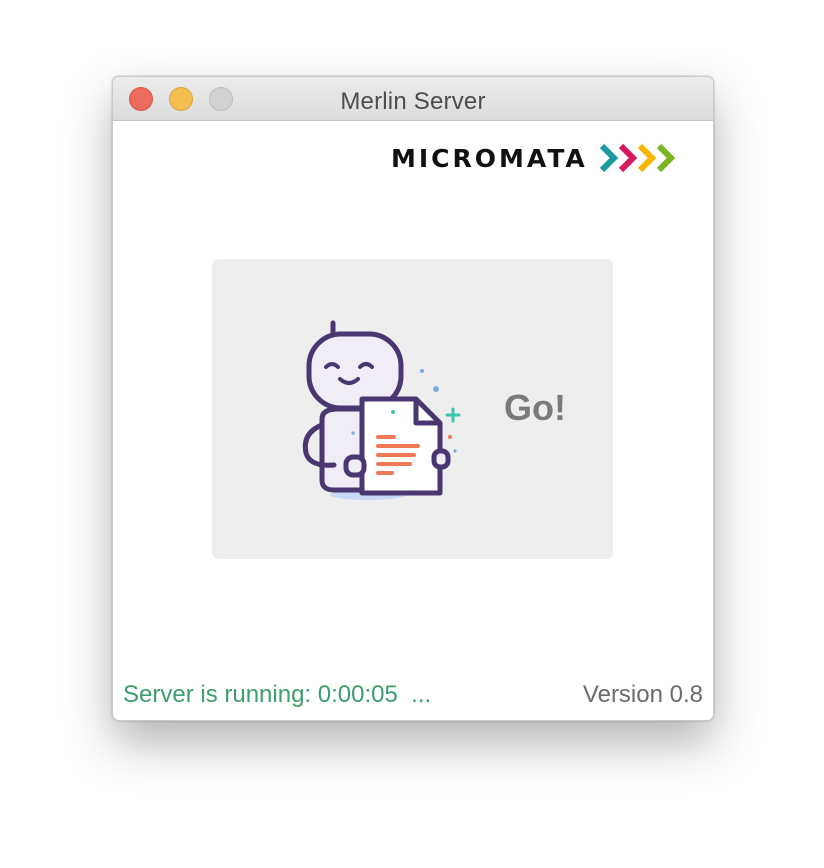 This screenshot has height=868, width=824. I want to click on micromata-logo: MICROMATA, so click(536, 158).